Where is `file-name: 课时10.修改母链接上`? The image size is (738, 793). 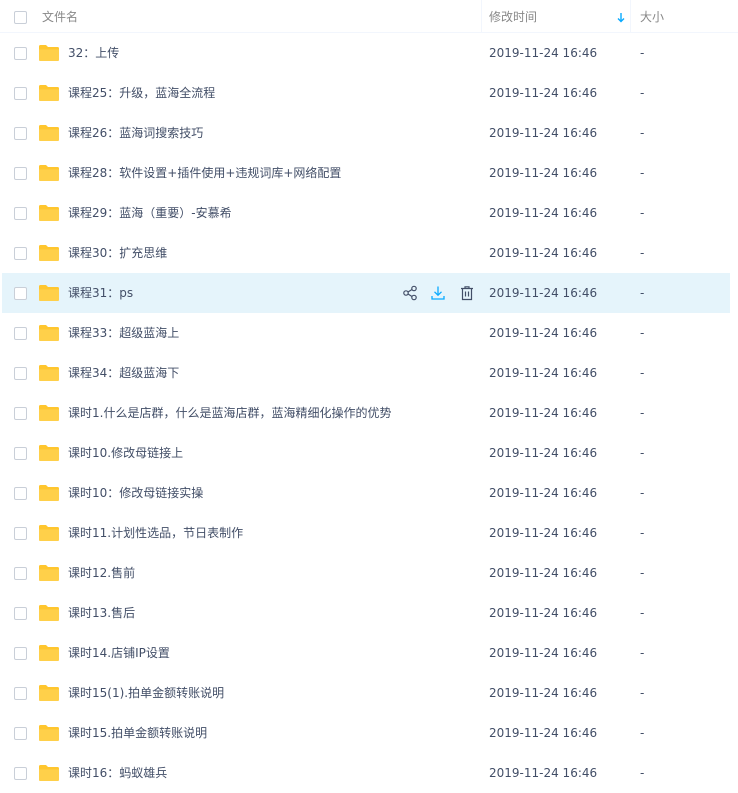
file-name: 课时10.修改母链接上 is located at coordinates (125, 453).